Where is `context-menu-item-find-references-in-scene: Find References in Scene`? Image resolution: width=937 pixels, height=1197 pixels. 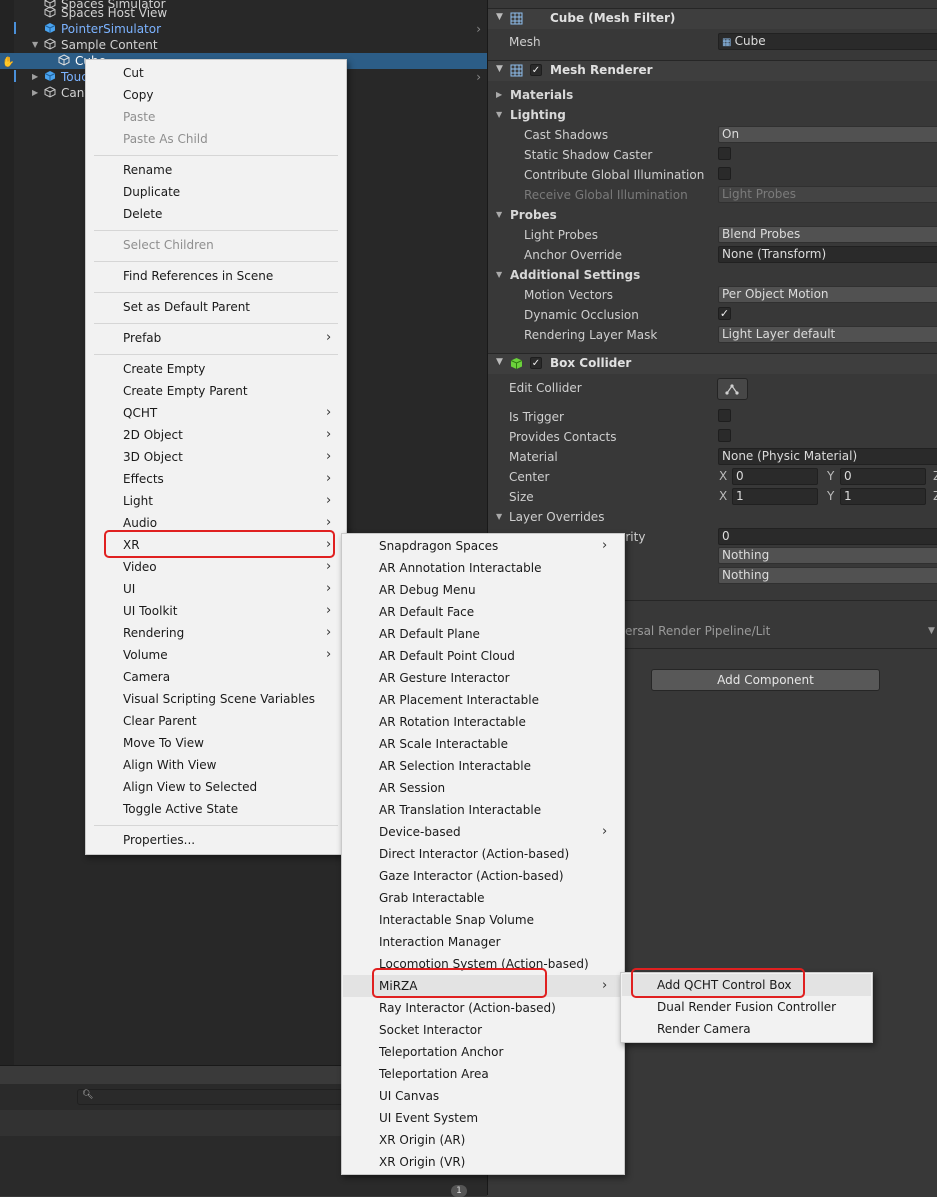 context-menu-item-find-references-in-scene: Find References in Scene is located at coordinates (216, 276).